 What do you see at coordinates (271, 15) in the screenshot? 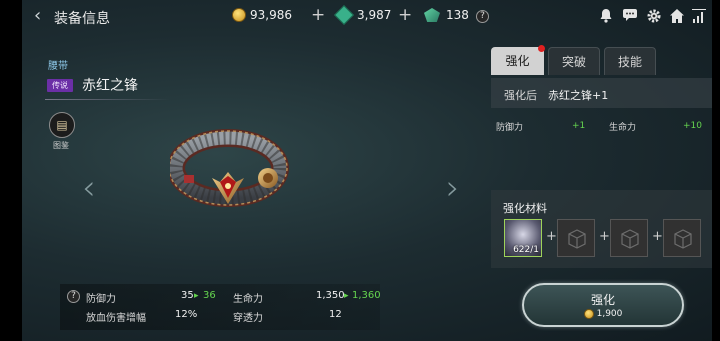
I see `gold-amount: 93,986` at bounding box center [271, 15].